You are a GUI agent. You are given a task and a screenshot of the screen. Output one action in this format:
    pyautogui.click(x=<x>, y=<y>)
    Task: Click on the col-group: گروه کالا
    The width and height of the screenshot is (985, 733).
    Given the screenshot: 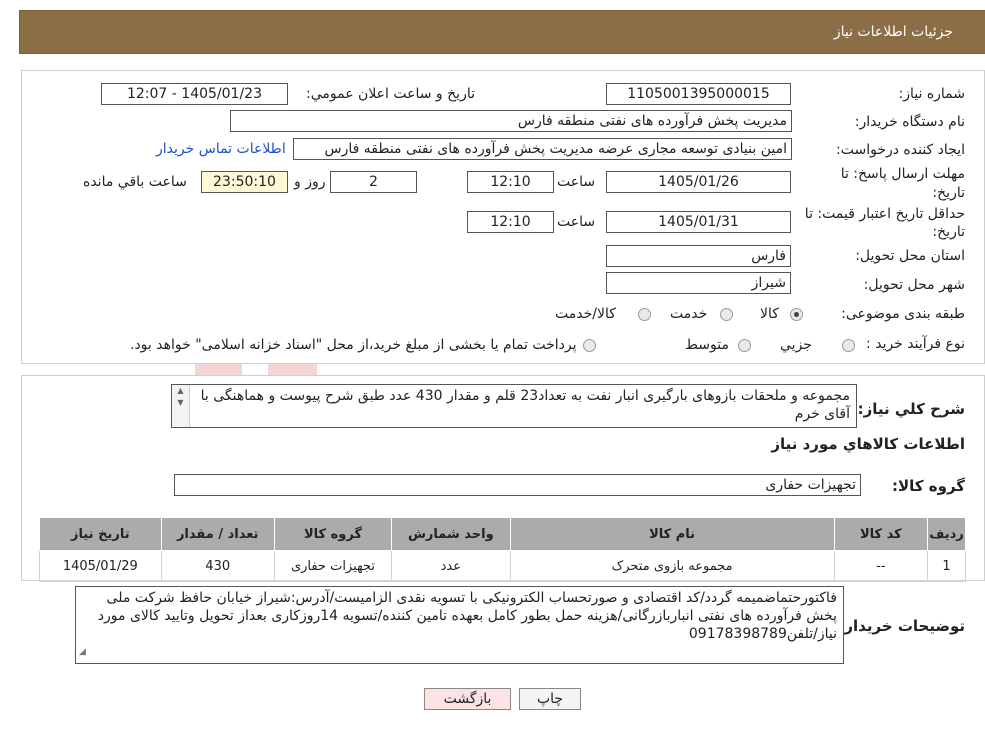 What is the action you would take?
    pyautogui.click(x=333, y=534)
    